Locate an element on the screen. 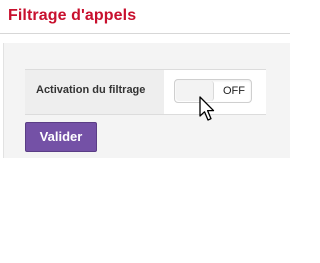 The width and height of the screenshot is (320, 263). row-bottom-divider is located at coordinates (145, 114).